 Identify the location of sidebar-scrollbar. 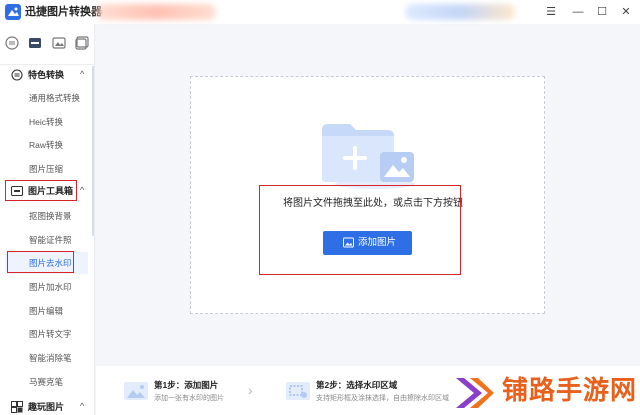
(93, 151).